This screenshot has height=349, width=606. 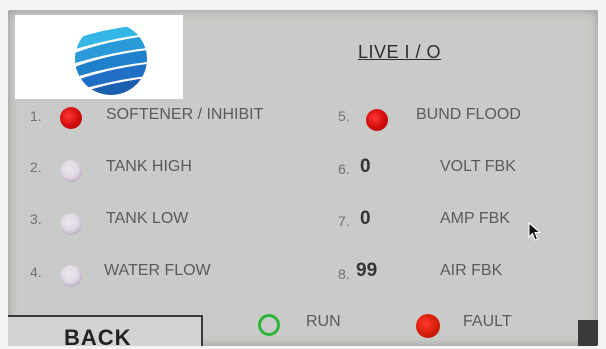 What do you see at coordinates (400, 52) in the screenshot?
I see `screen-title: LIVE I / O` at bounding box center [400, 52].